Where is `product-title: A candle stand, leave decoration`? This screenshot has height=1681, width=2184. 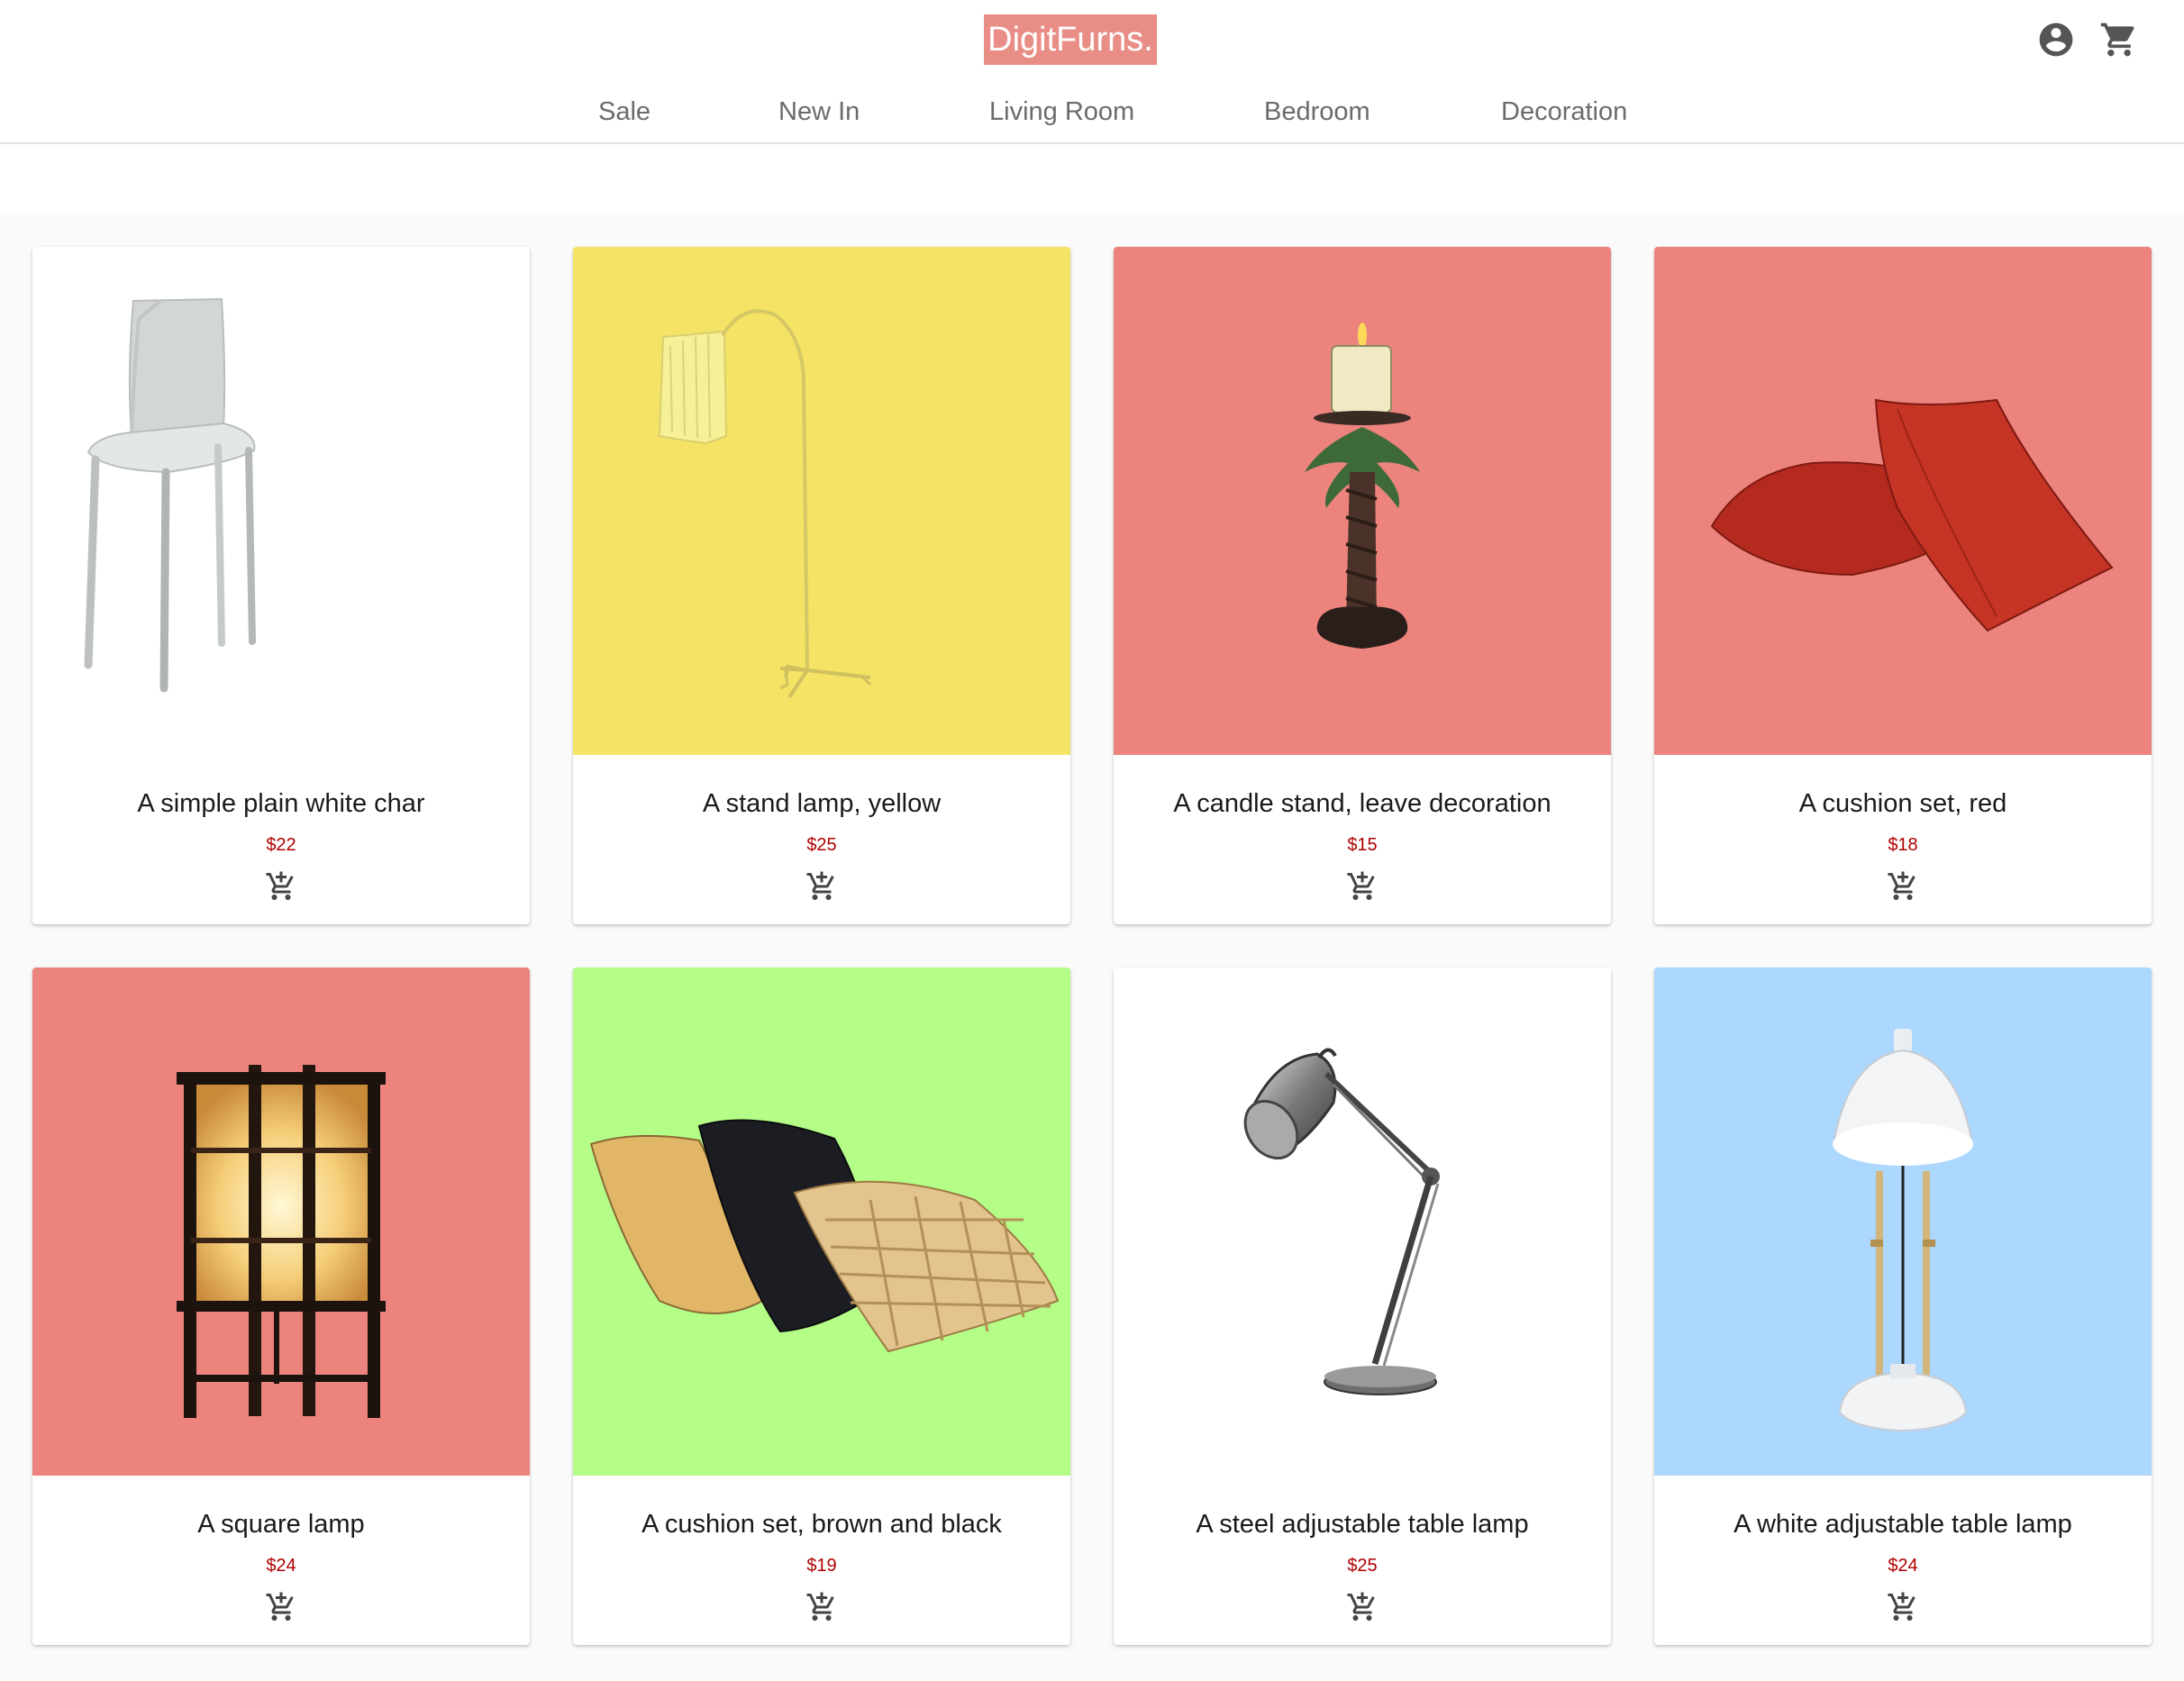 product-title: A candle stand, leave decoration is located at coordinates (1363, 804).